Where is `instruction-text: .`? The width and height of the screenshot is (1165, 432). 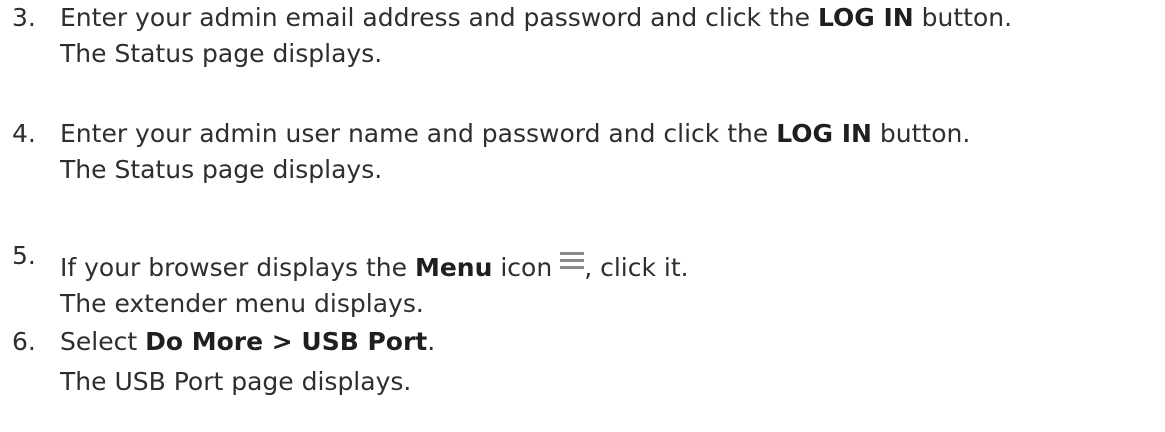
instruction-text: . is located at coordinates (431, 341).